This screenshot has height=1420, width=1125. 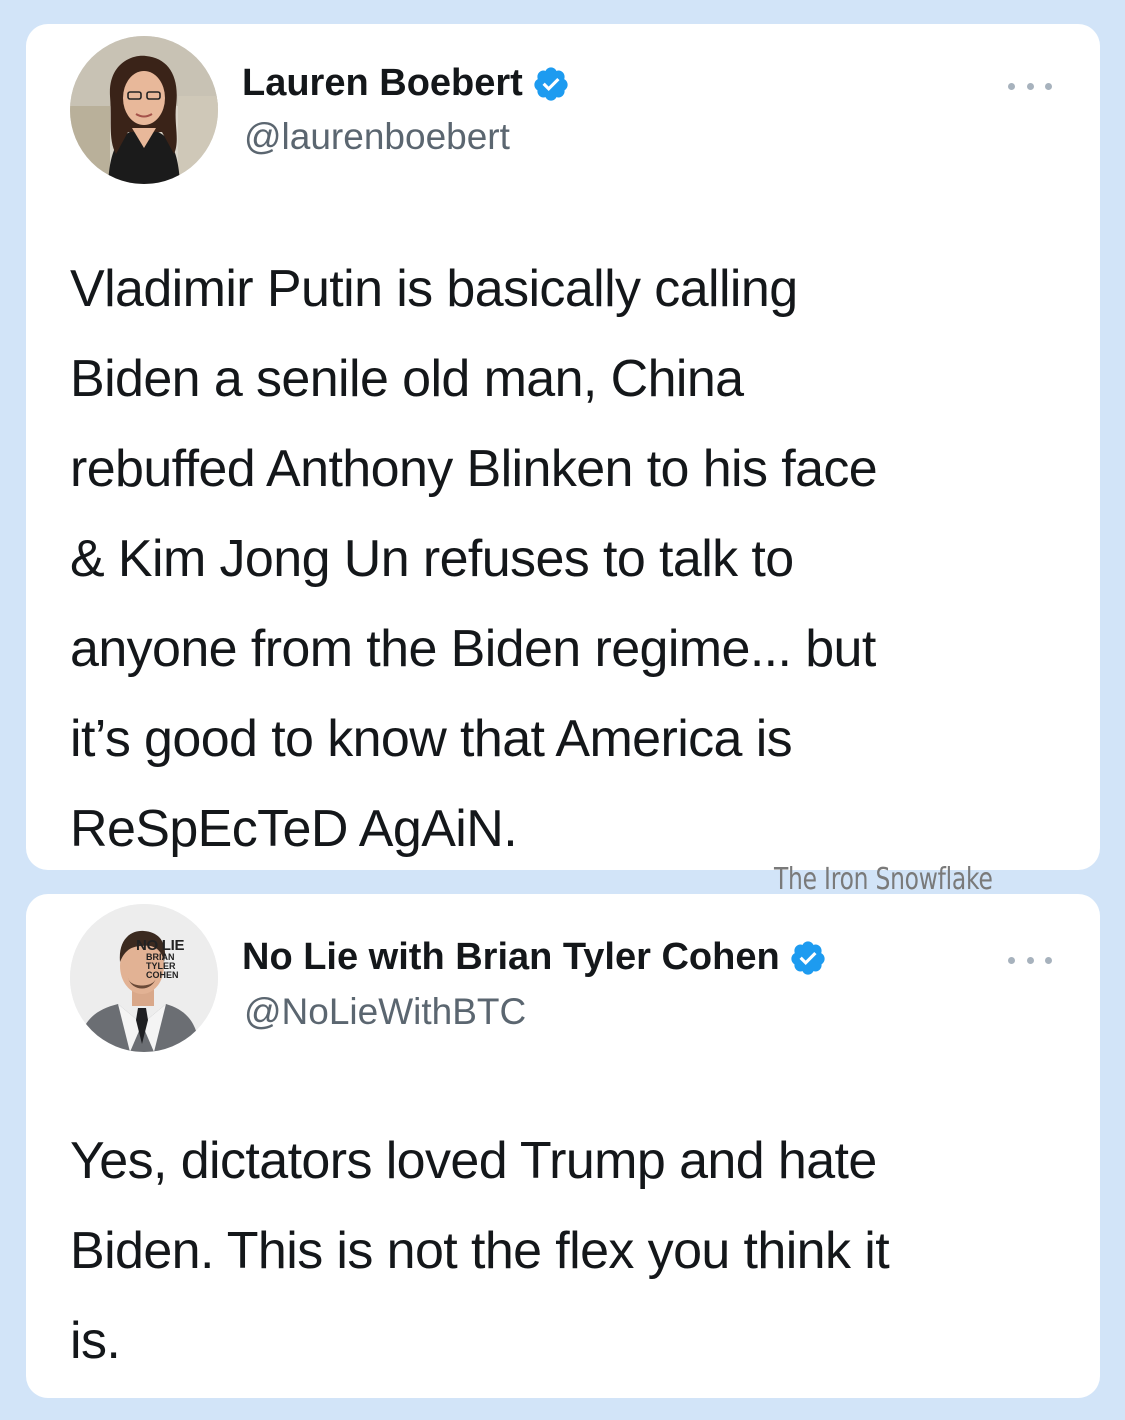 I want to click on tweet-text-line: Vladimir Putin is basically calling, so click(x=434, y=289).